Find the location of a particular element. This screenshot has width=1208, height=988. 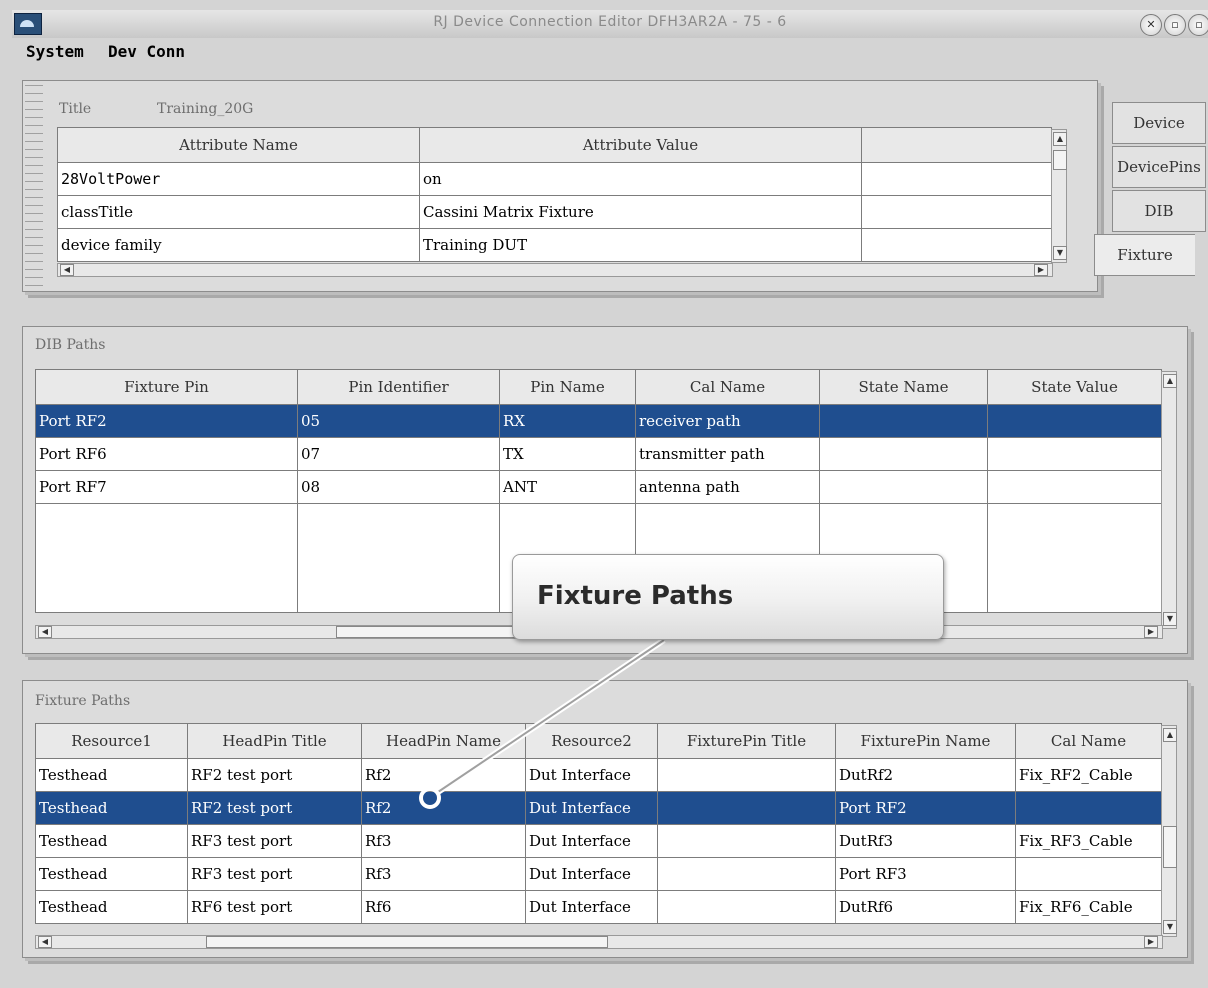

table-cell: receiver path is located at coordinates (727, 421).